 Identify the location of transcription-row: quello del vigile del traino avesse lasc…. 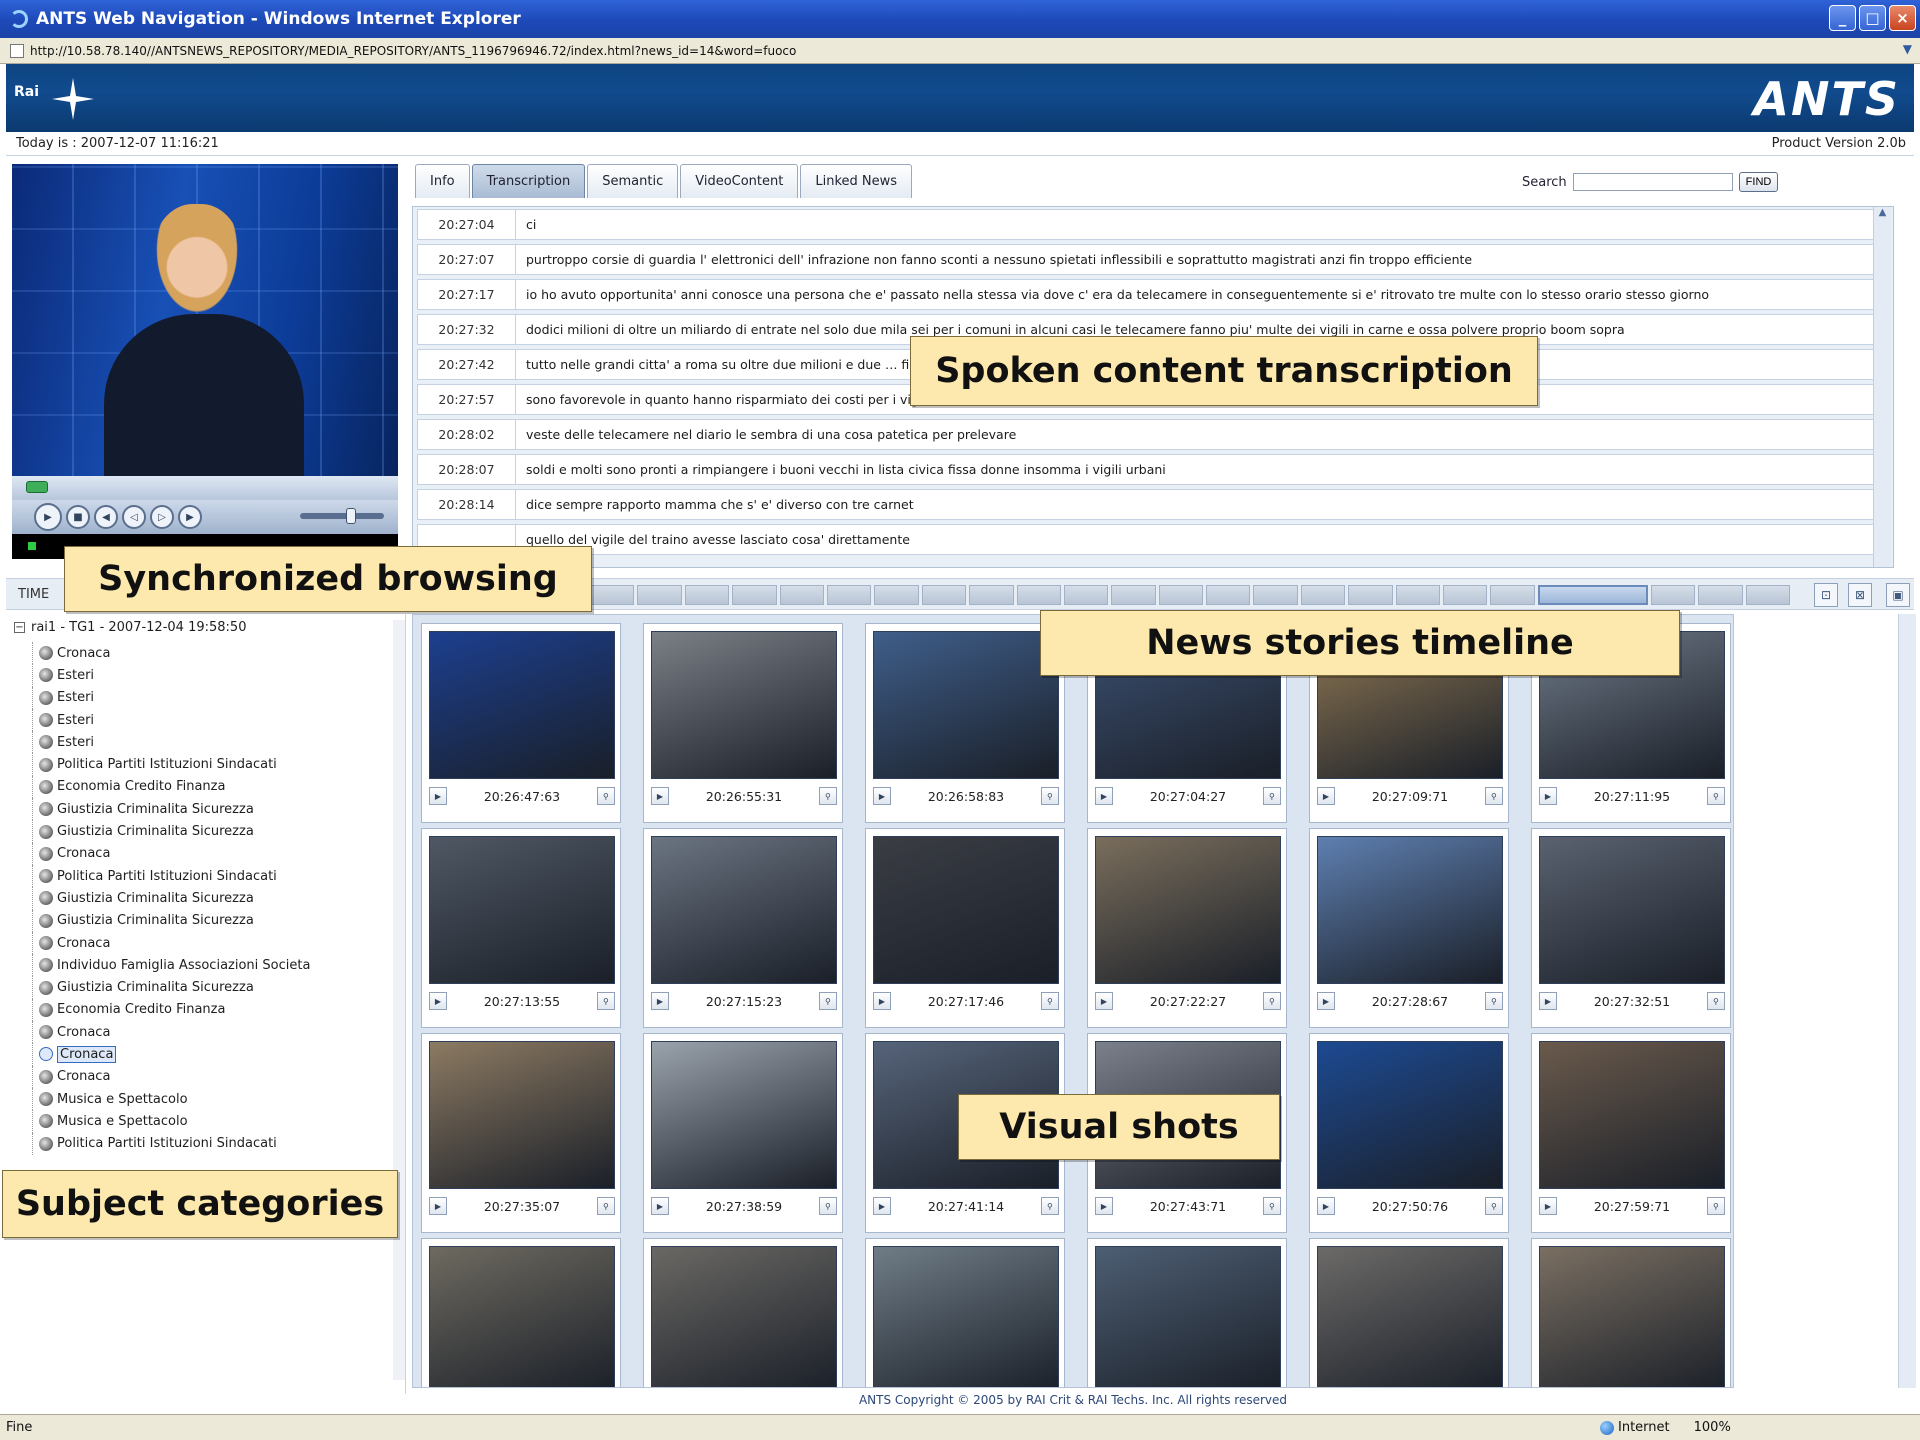
(1153, 539).